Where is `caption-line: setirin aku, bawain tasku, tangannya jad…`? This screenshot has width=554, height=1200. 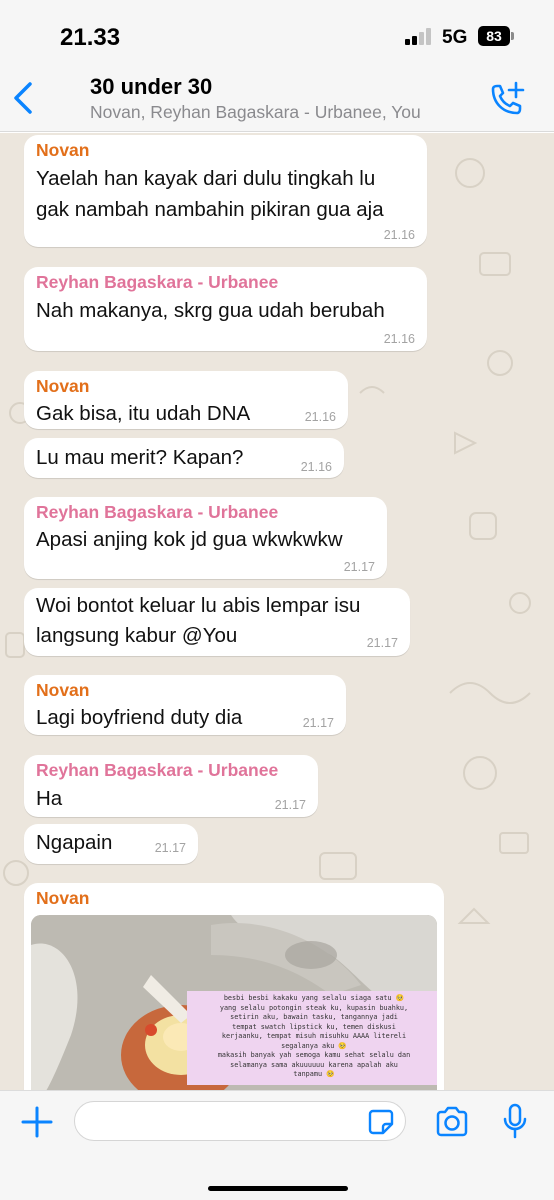
caption-line: setirin aku, bawain tasku, tangannya jad… is located at coordinates (314, 1017).